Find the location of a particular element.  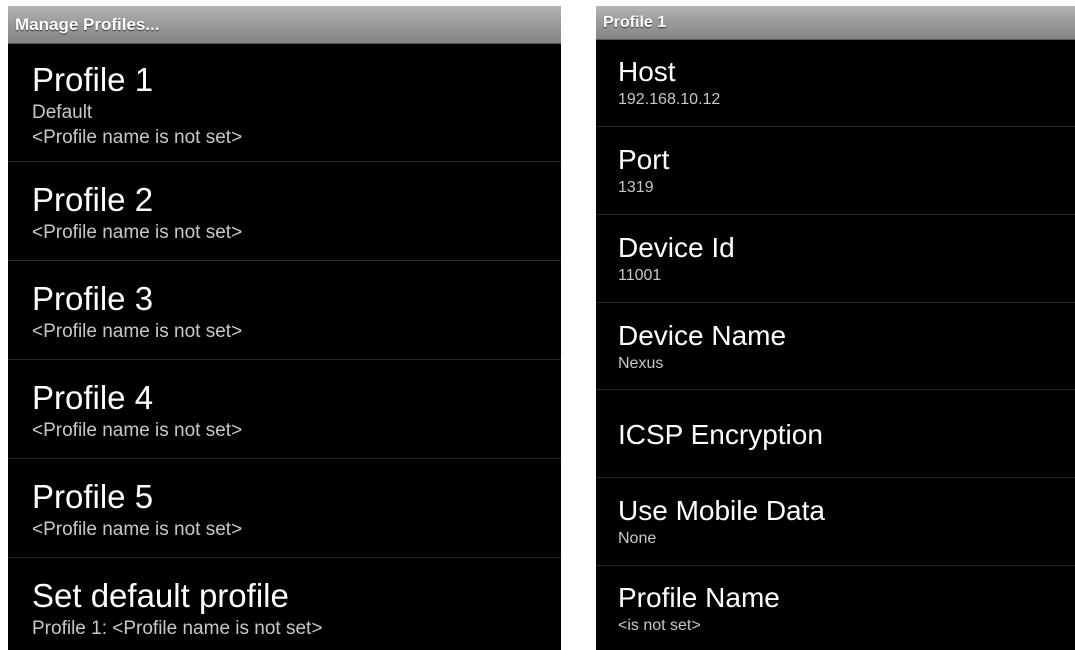

use-mobile-data-title: Use Mobile Data is located at coordinates (721, 510).